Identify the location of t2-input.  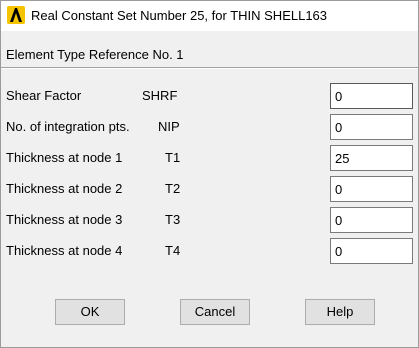
(371, 189).